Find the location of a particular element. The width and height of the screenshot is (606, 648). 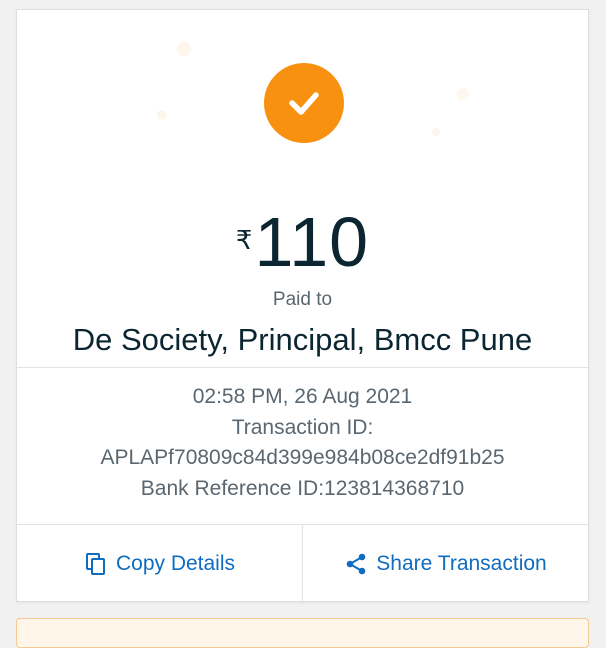

check-icon is located at coordinates (304, 103).